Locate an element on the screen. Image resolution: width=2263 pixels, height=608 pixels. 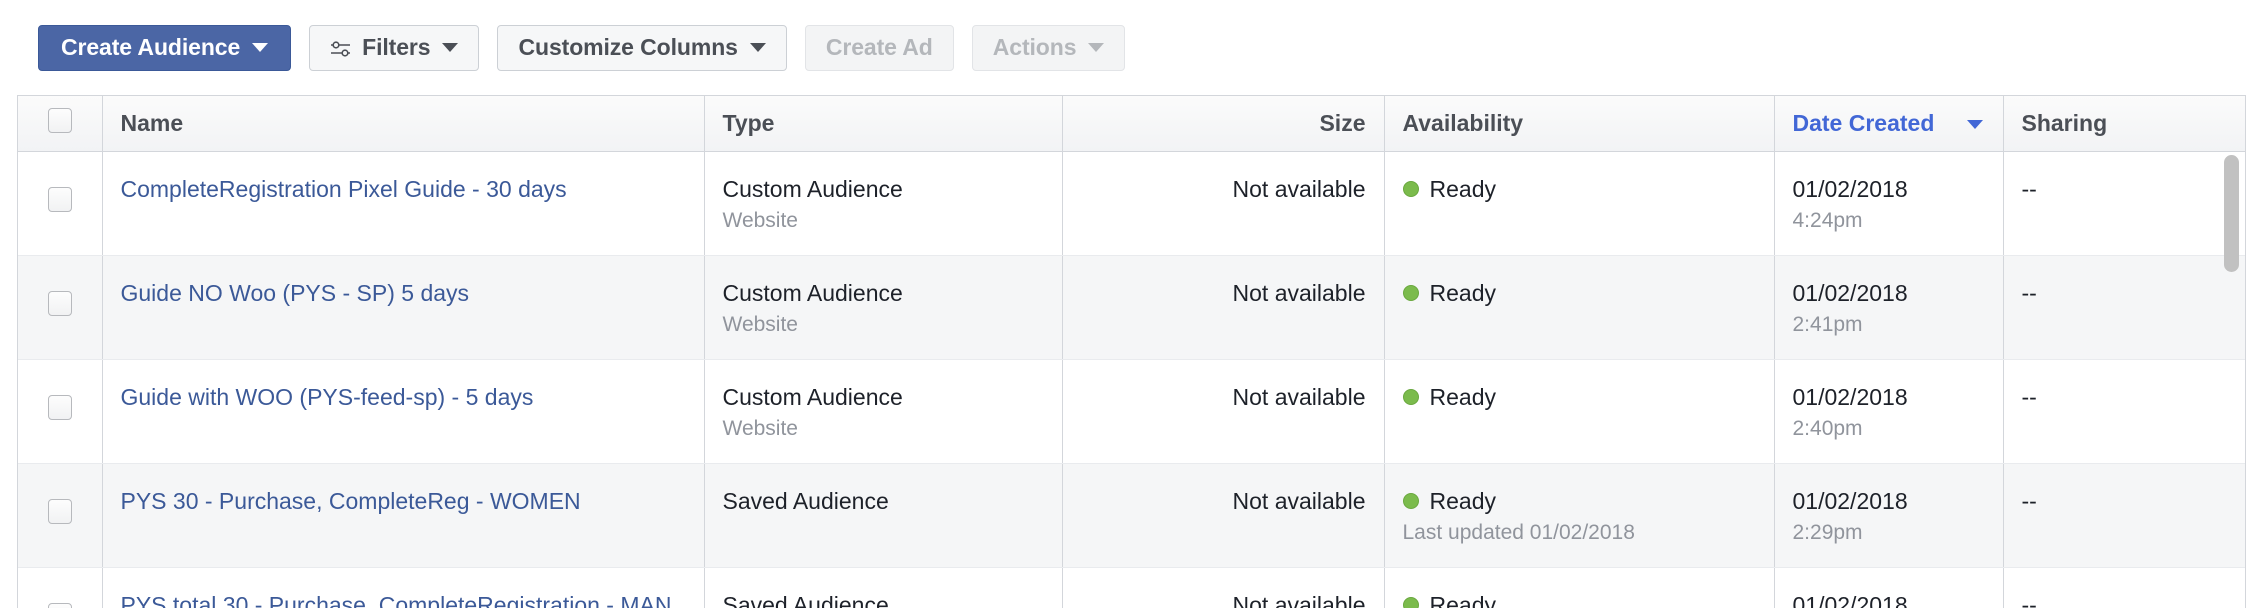
header-size: Size is located at coordinates (1223, 124).